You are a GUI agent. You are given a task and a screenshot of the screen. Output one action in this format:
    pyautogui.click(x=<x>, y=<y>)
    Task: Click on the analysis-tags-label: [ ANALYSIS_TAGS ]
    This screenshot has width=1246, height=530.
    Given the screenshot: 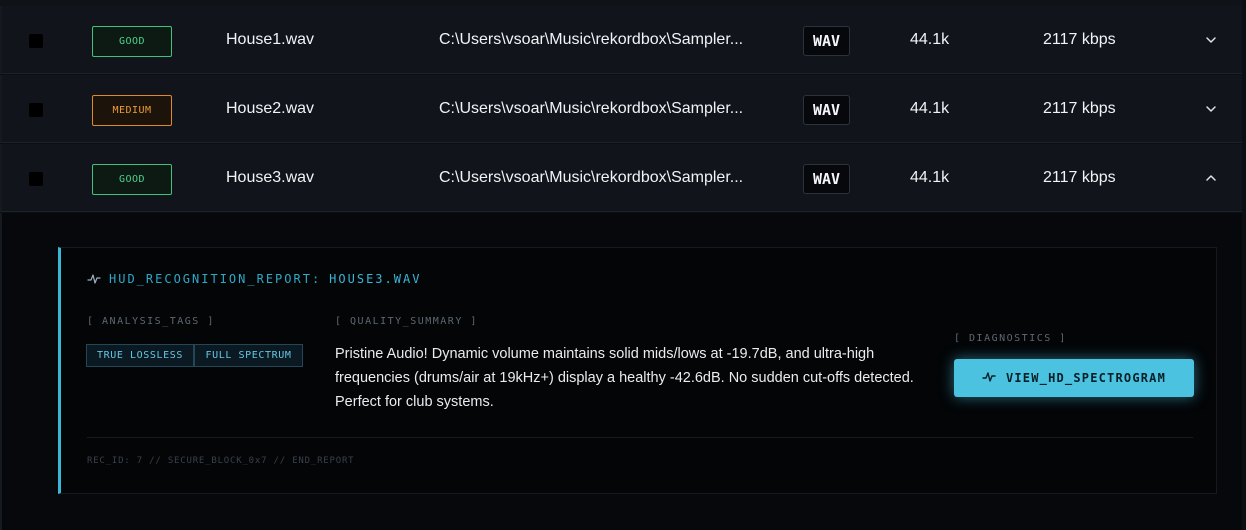 What is the action you would take?
    pyautogui.click(x=151, y=321)
    